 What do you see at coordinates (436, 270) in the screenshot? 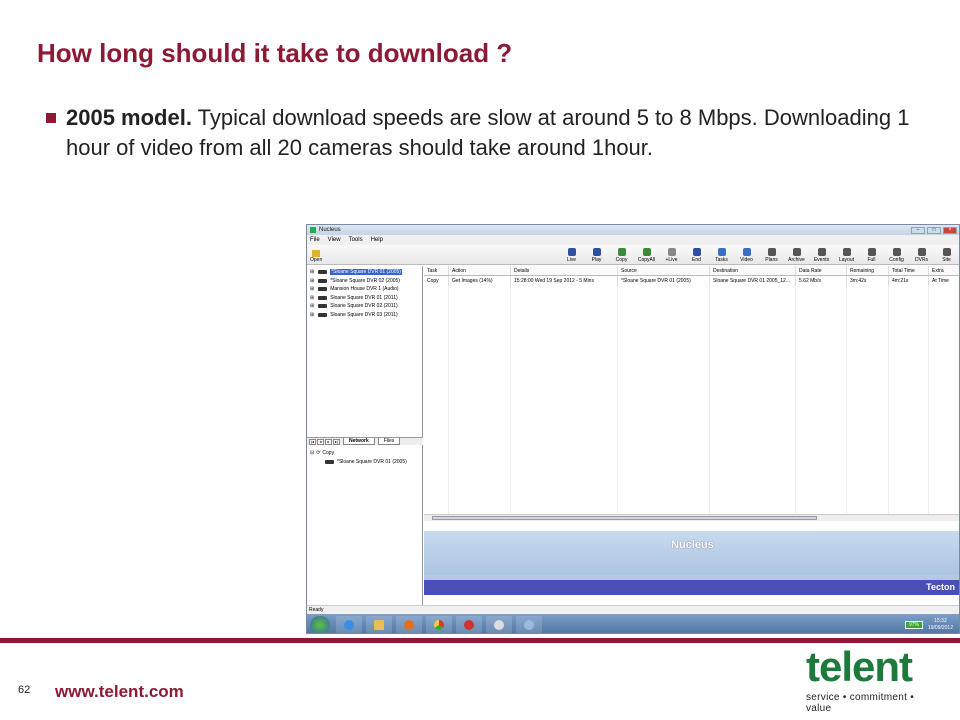
I see `column-header: Task` at bounding box center [436, 270].